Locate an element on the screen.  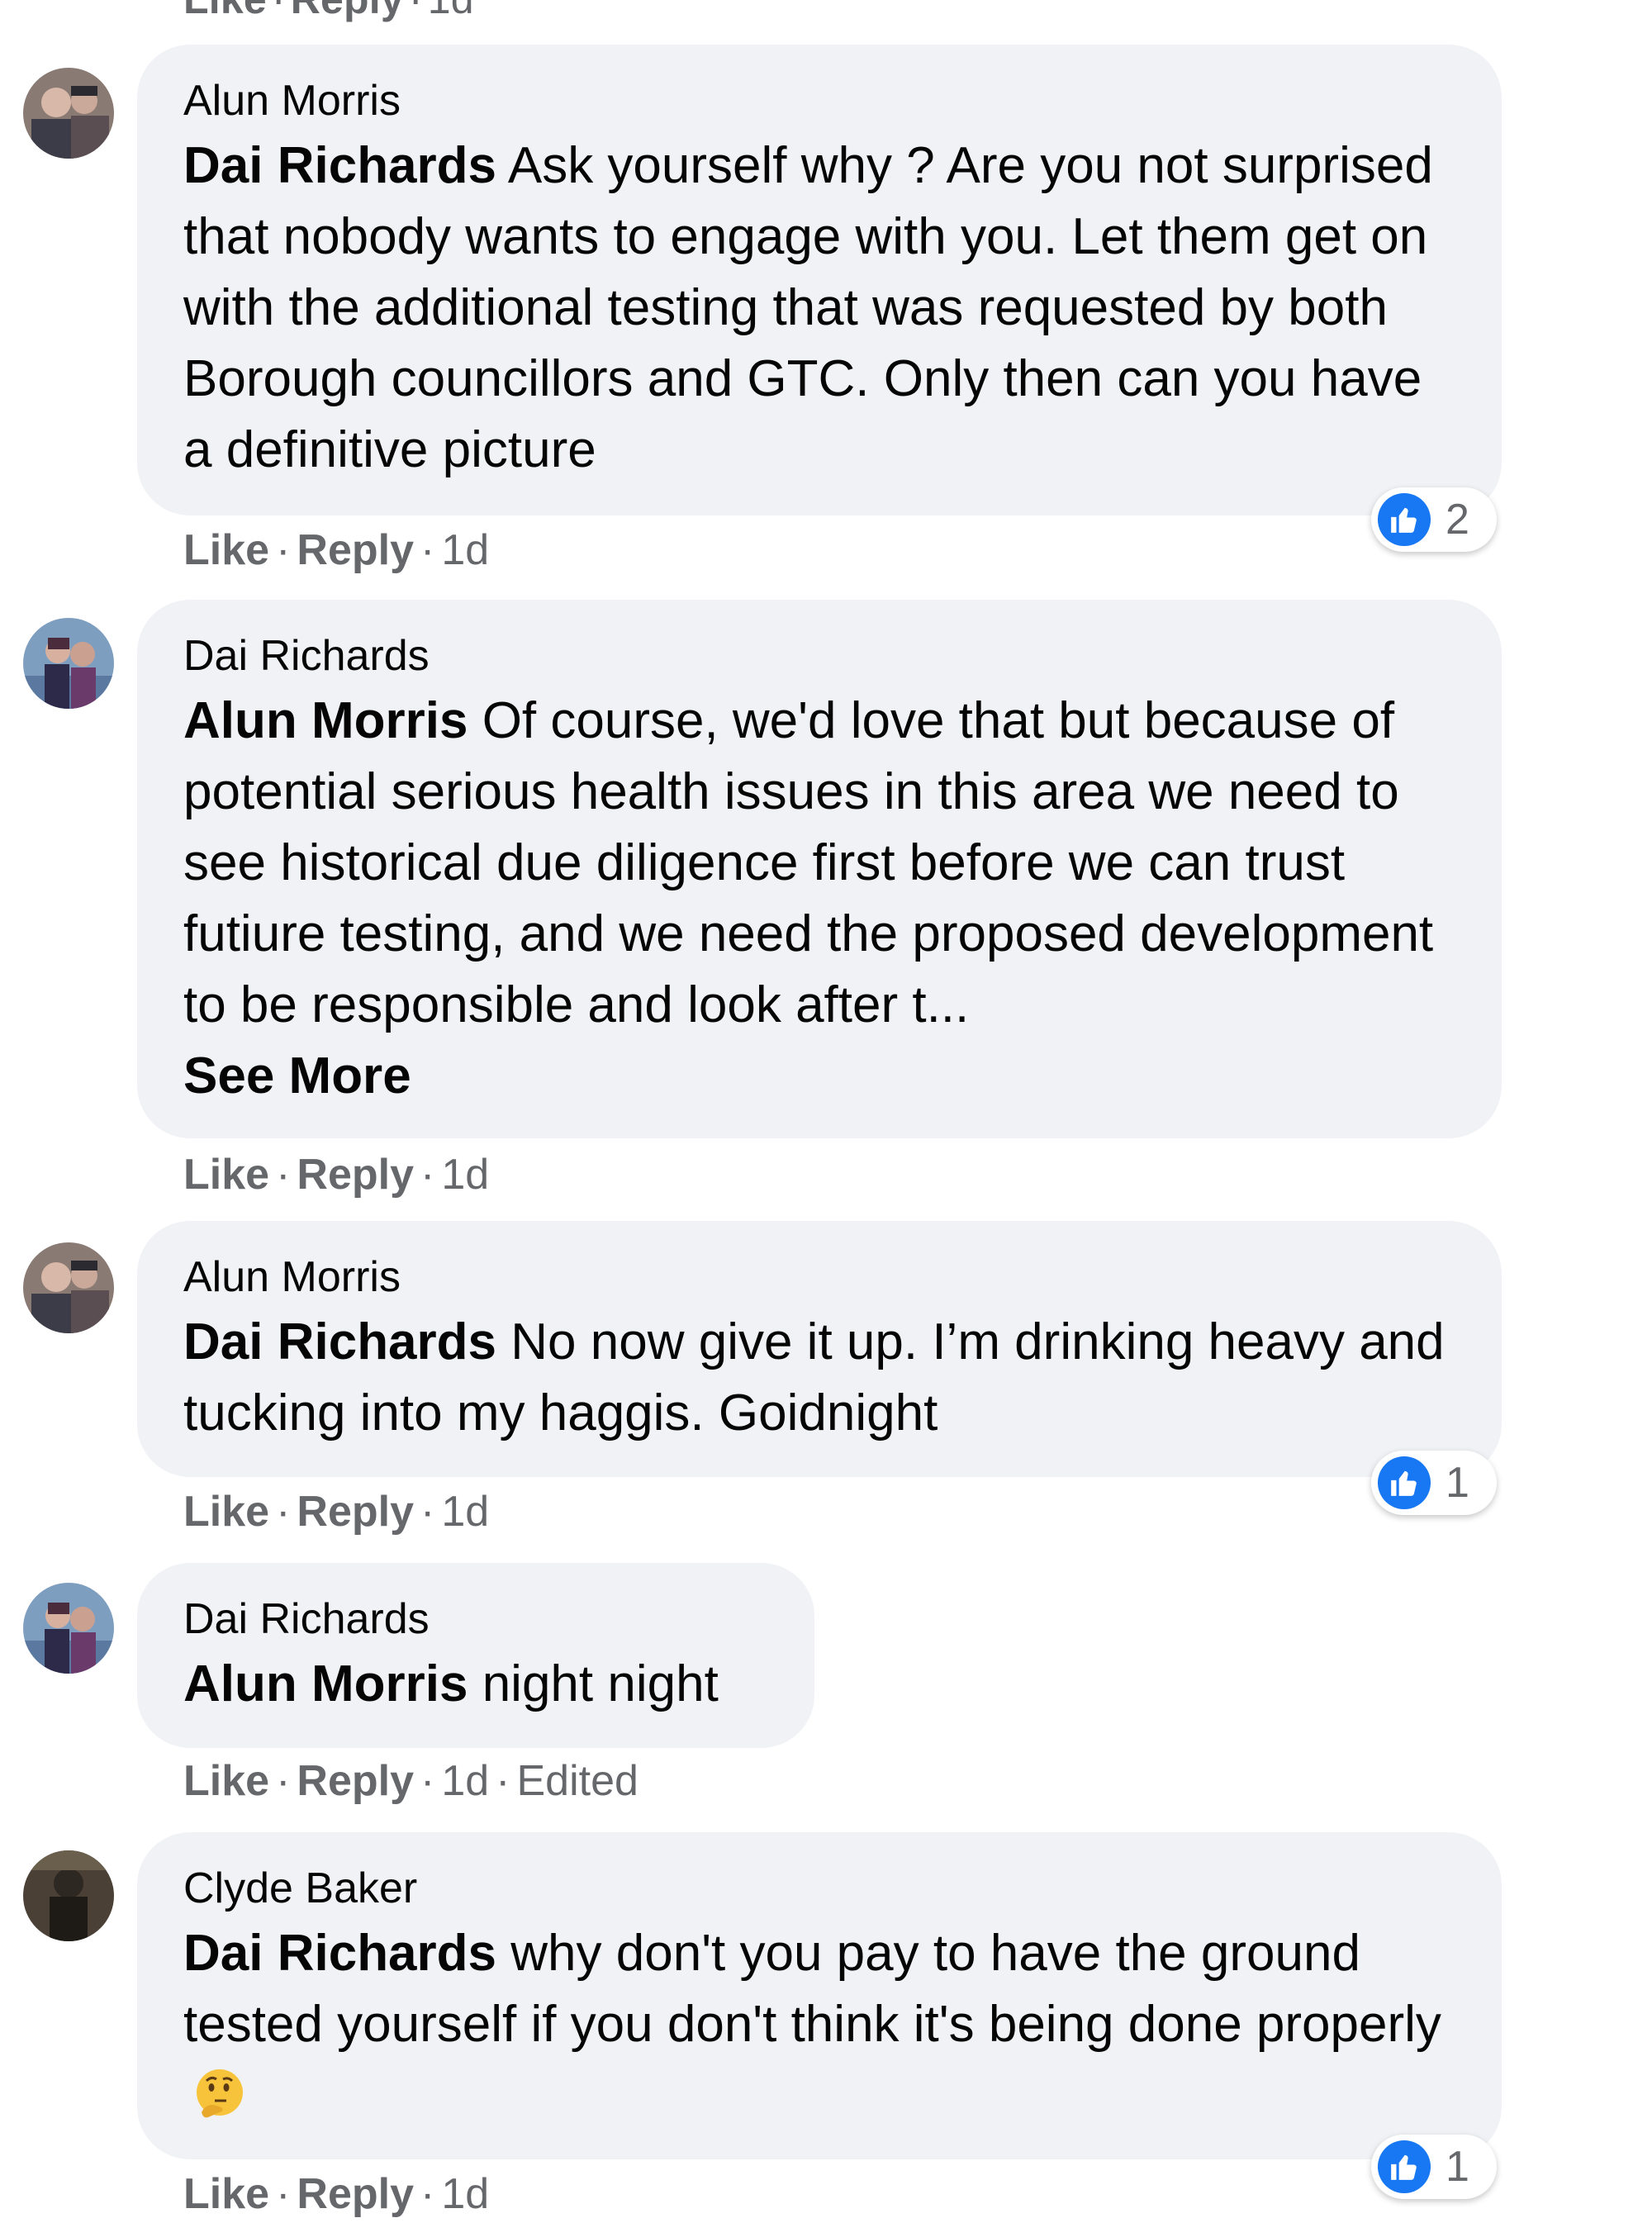
reaction-count: 2 is located at coordinates (1457, 520).